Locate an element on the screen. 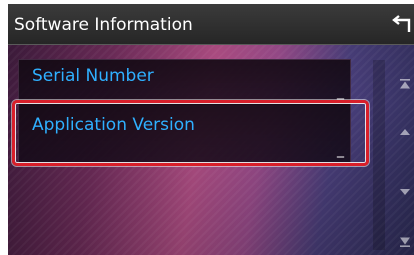  return-arrow-icon is located at coordinates (401, 25).